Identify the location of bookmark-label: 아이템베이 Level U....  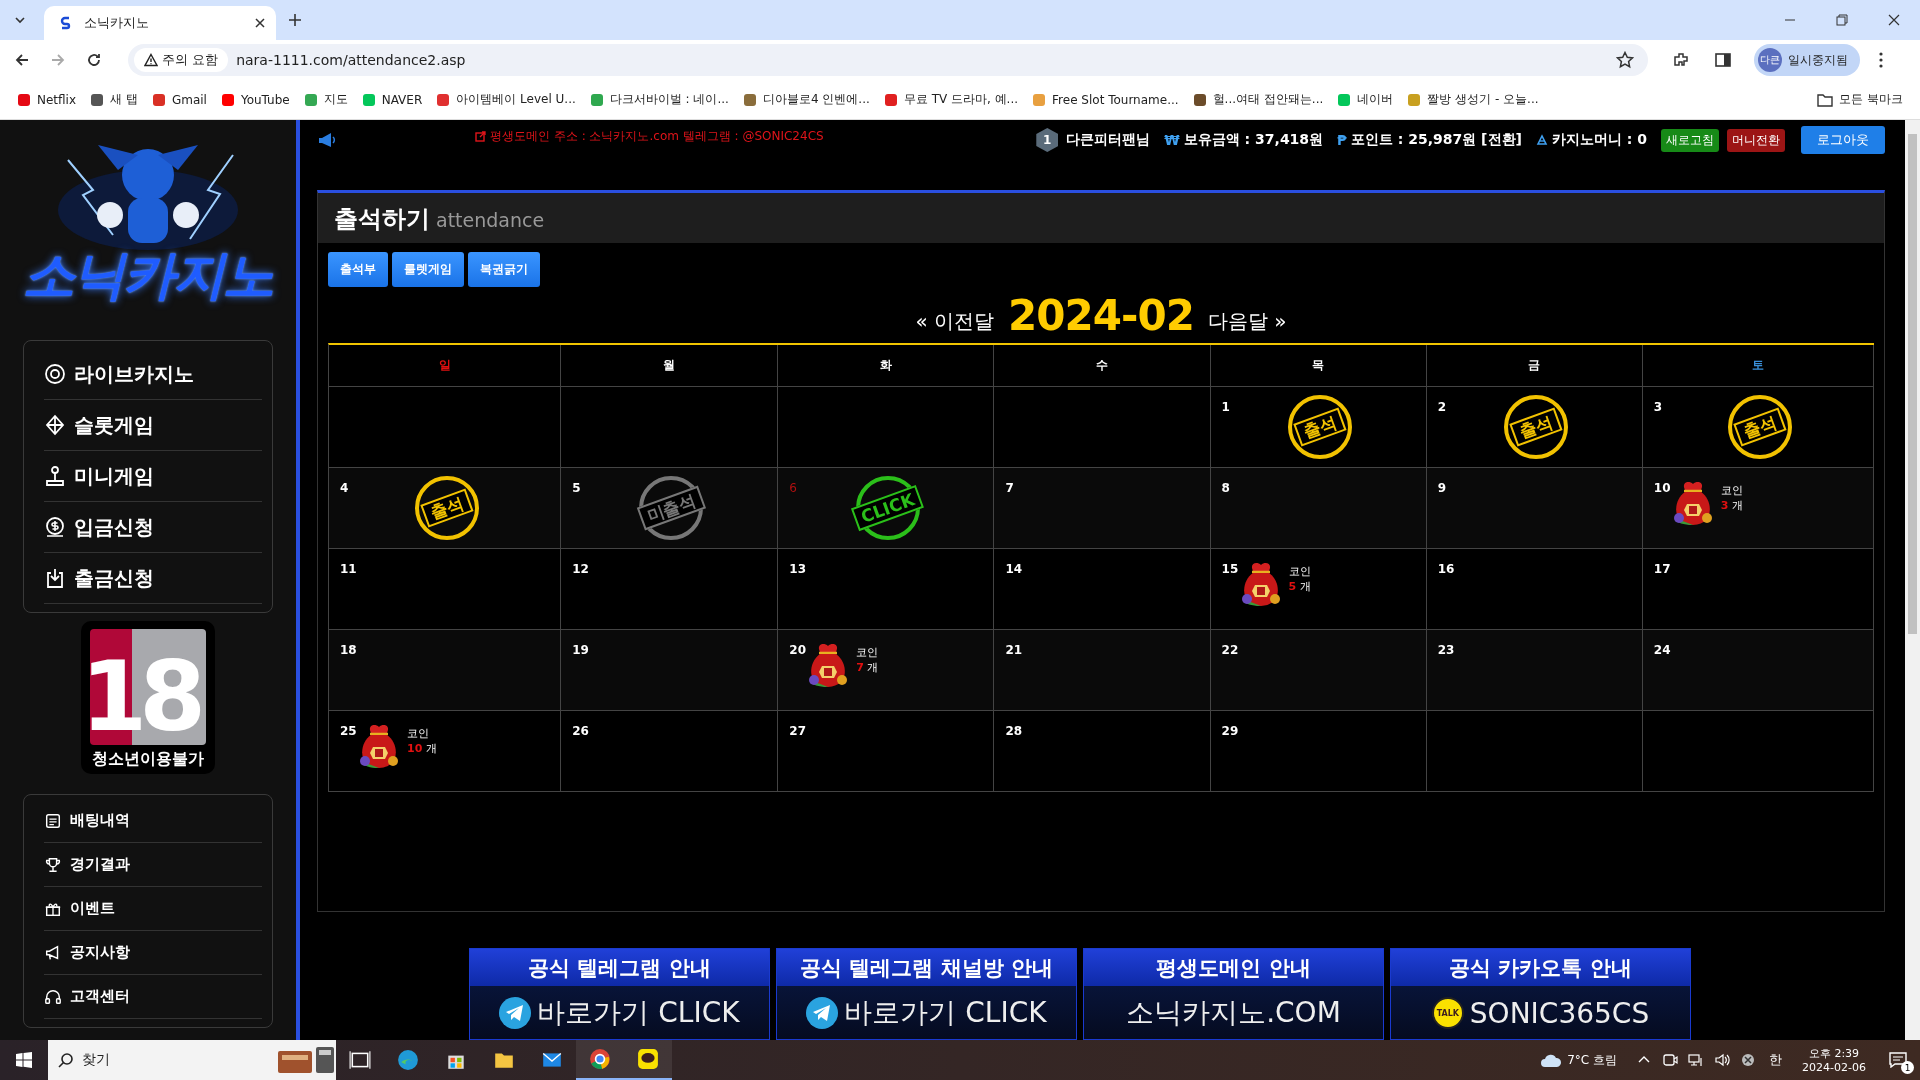
(516, 99).